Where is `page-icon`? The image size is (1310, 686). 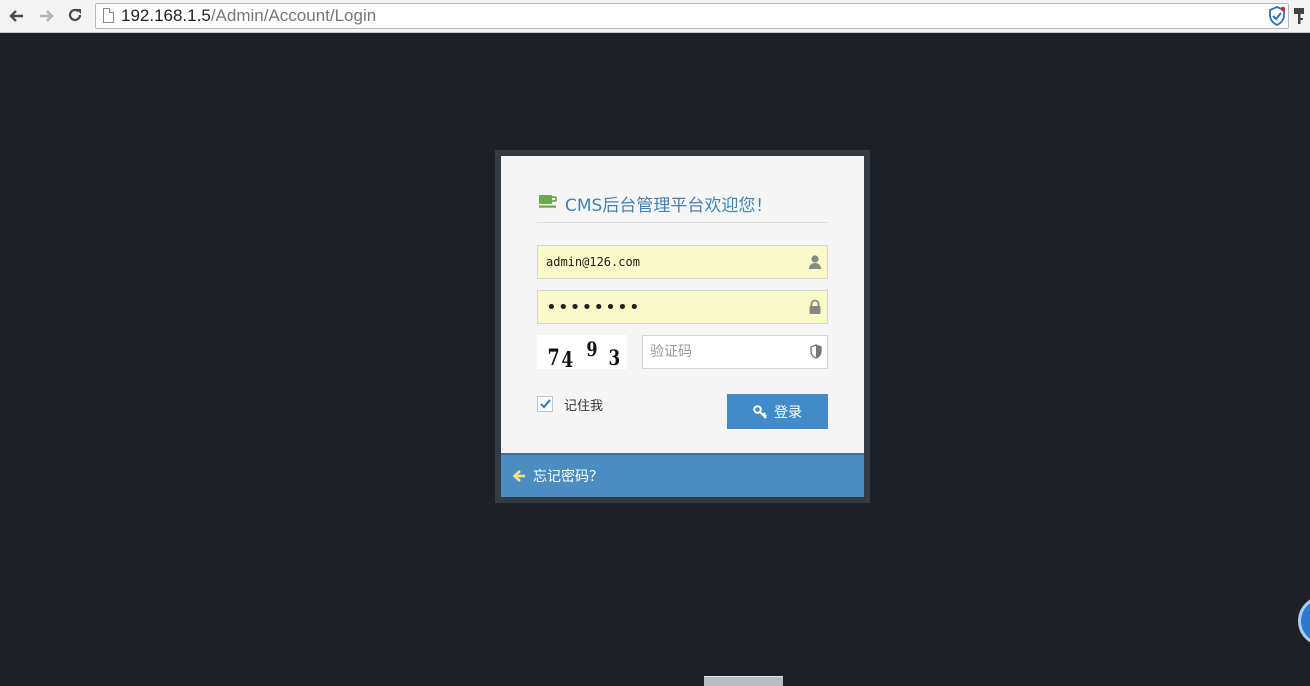 page-icon is located at coordinates (108, 15).